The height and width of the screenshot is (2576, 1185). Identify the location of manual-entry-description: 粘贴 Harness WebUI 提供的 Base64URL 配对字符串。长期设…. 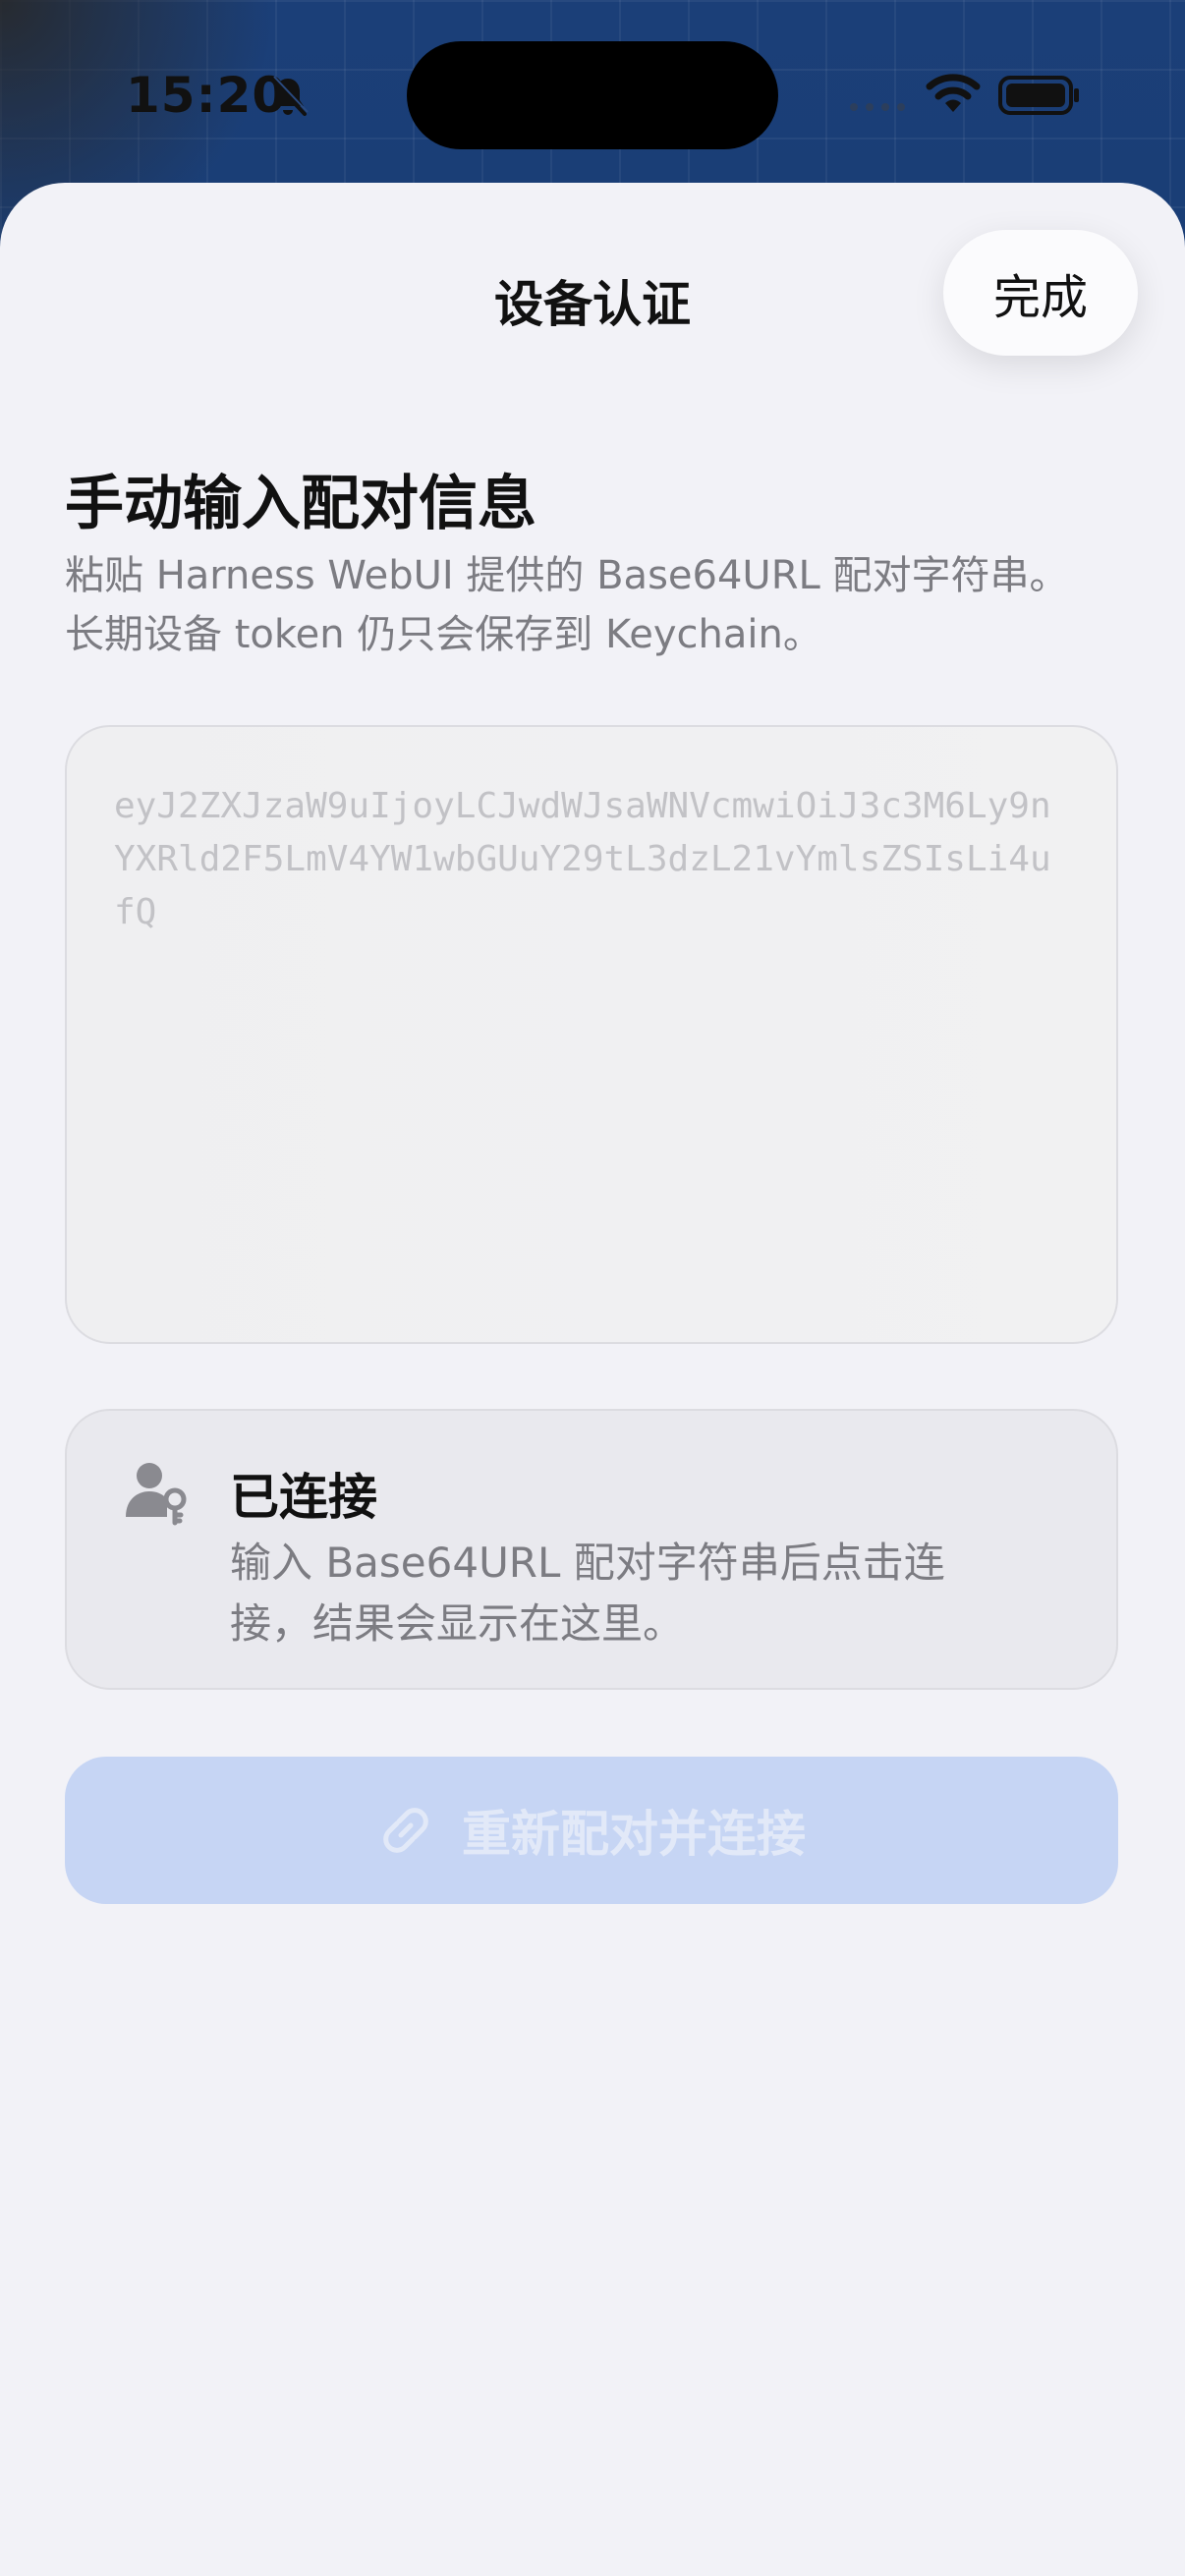
(567, 605).